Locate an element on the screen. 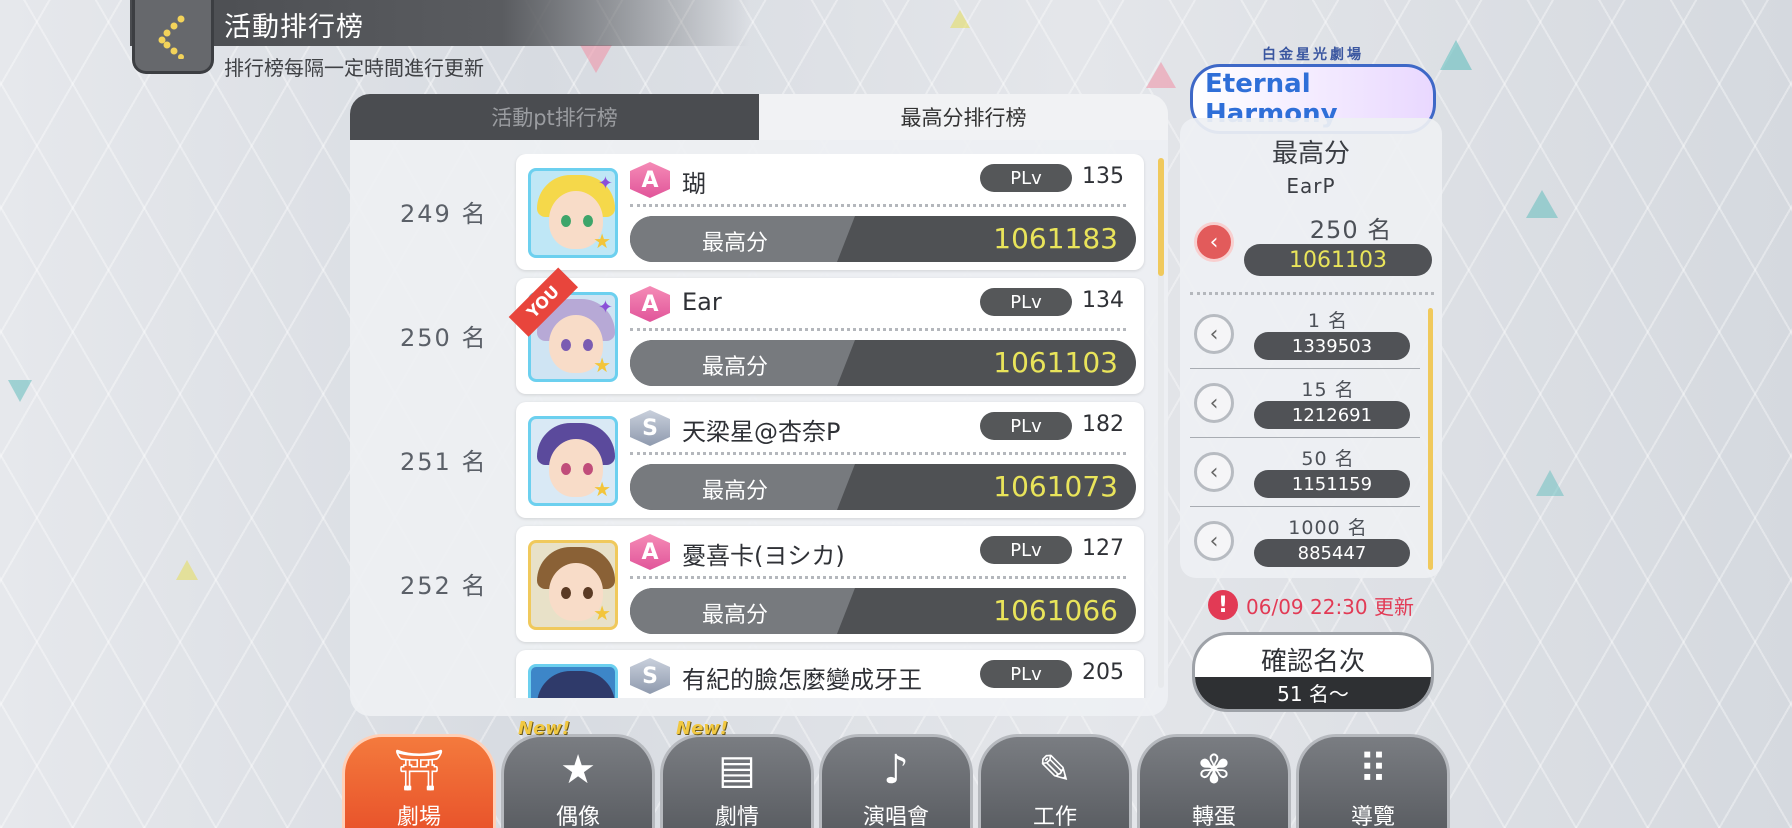 The image size is (1792, 828). player-card: ★ S 天梁星@杏奈P PLv 182 最高分 1061073 is located at coordinates (830, 460).